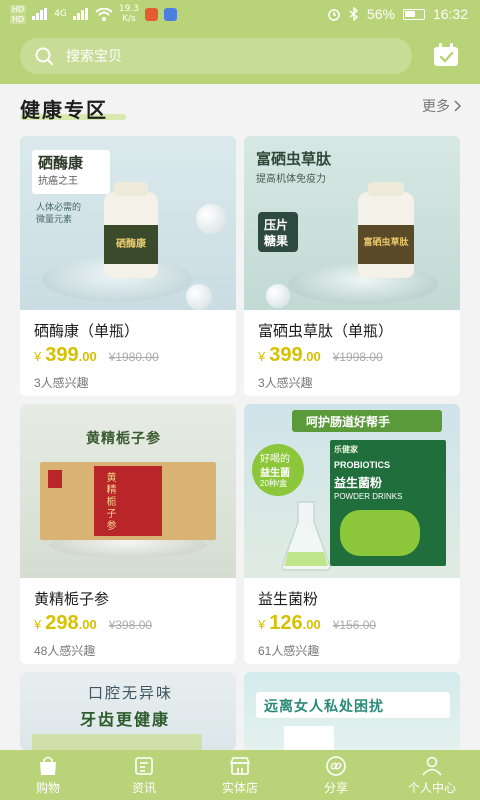 The height and width of the screenshot is (800, 480). What do you see at coordinates (276, 225) in the screenshot?
I see `art-tag: 压片` at bounding box center [276, 225].